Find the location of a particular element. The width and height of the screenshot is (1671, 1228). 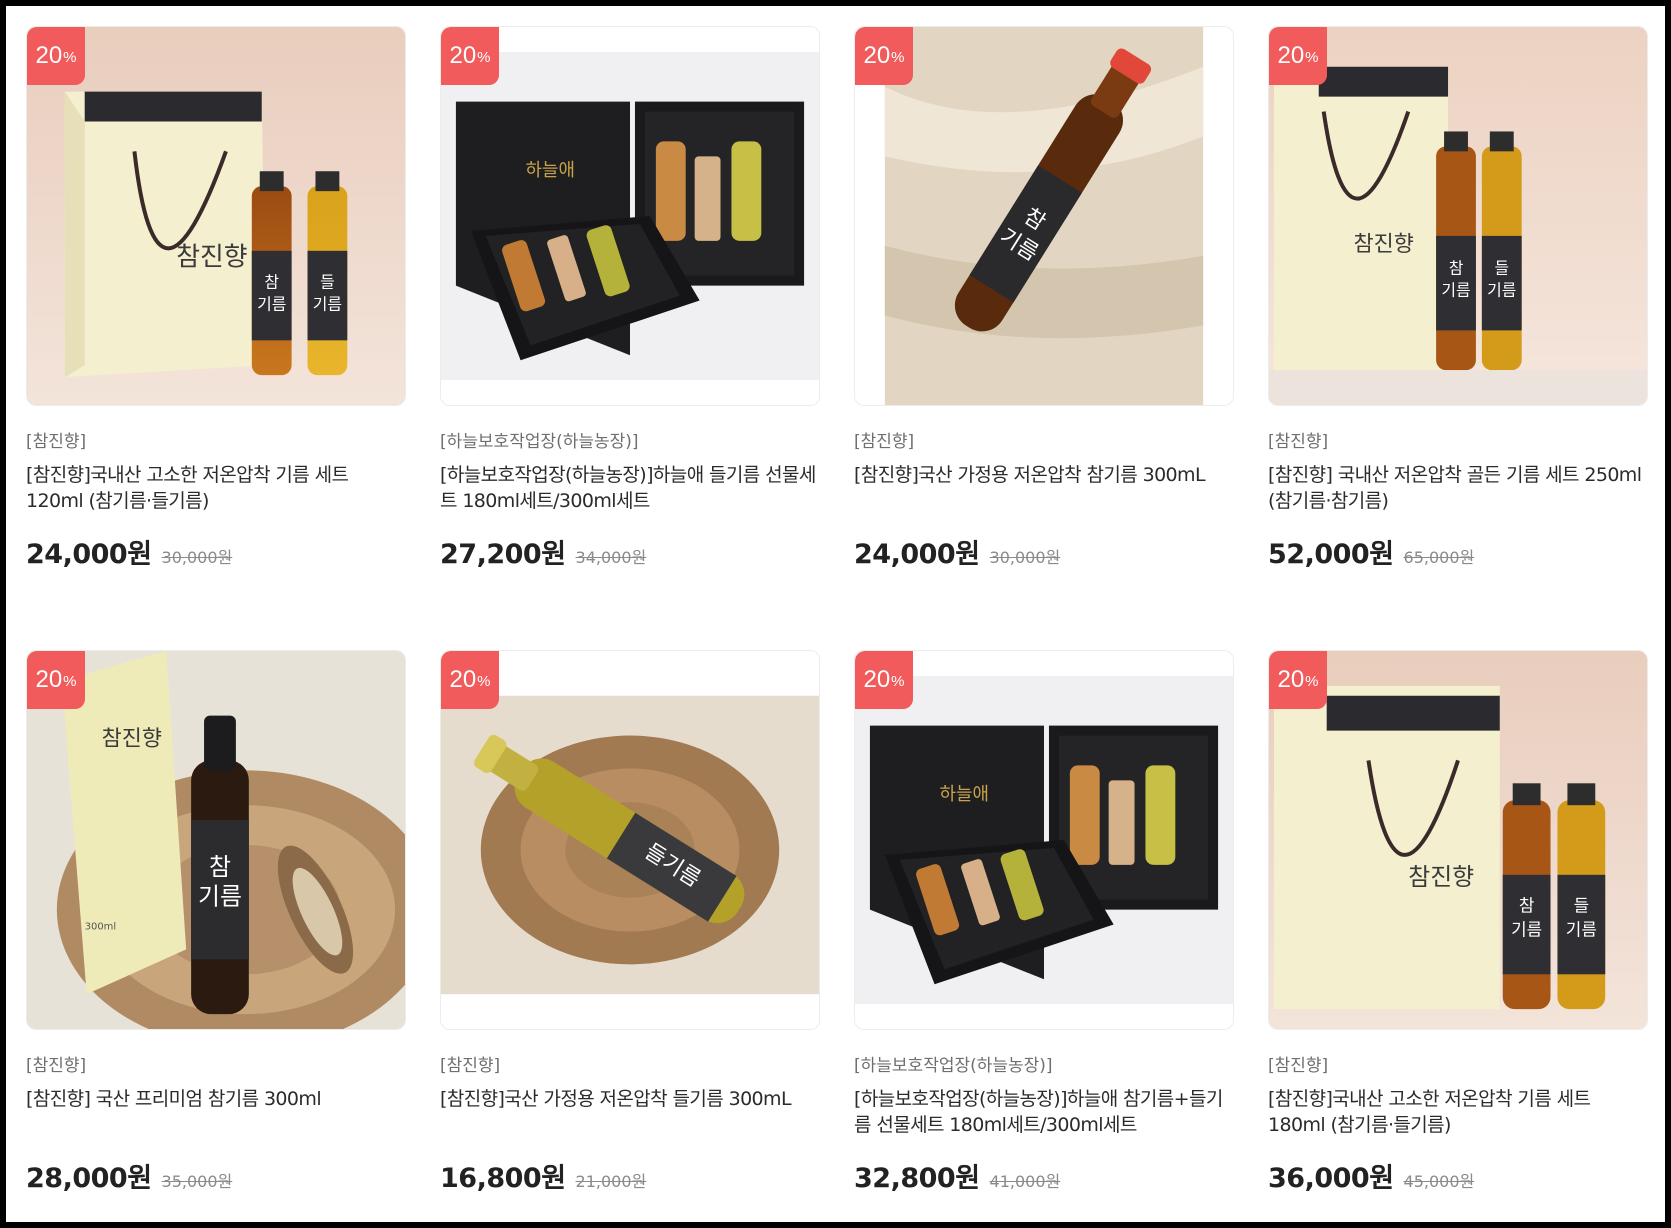

sale-price: 32,800원 is located at coordinates (917, 1178).